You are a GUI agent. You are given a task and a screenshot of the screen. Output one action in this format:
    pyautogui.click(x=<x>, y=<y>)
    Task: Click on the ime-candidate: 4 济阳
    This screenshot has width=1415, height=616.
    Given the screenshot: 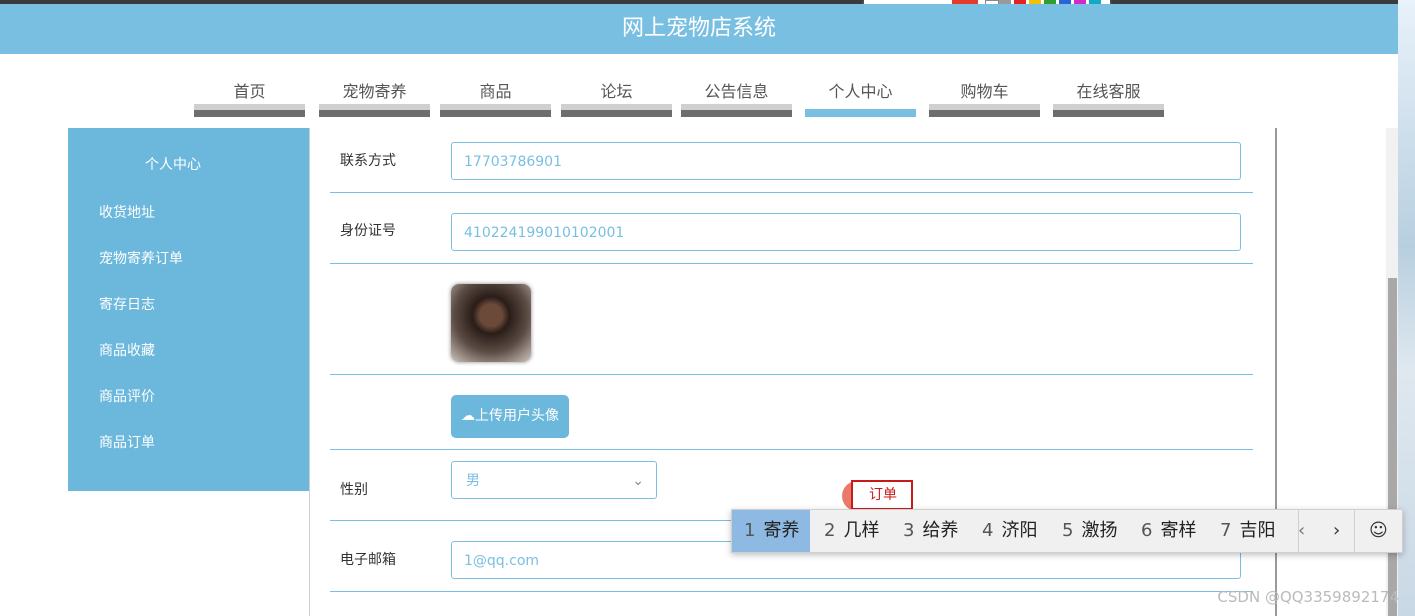 What is the action you would take?
    pyautogui.click(x=1009, y=531)
    